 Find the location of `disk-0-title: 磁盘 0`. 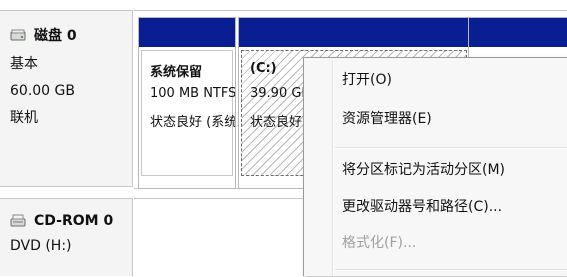

disk-0-title: 磁盘 0 is located at coordinates (55, 36).